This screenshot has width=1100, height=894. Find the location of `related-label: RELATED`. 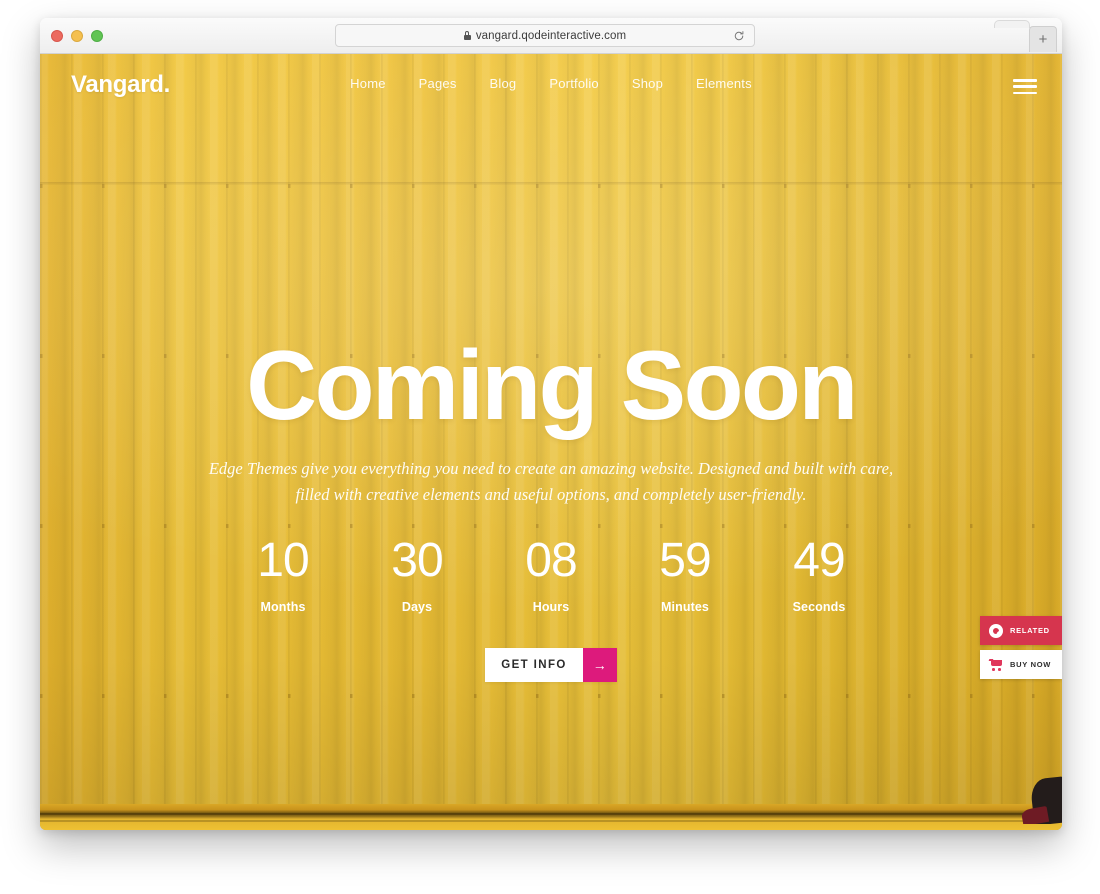

related-label: RELATED is located at coordinates (1030, 630).